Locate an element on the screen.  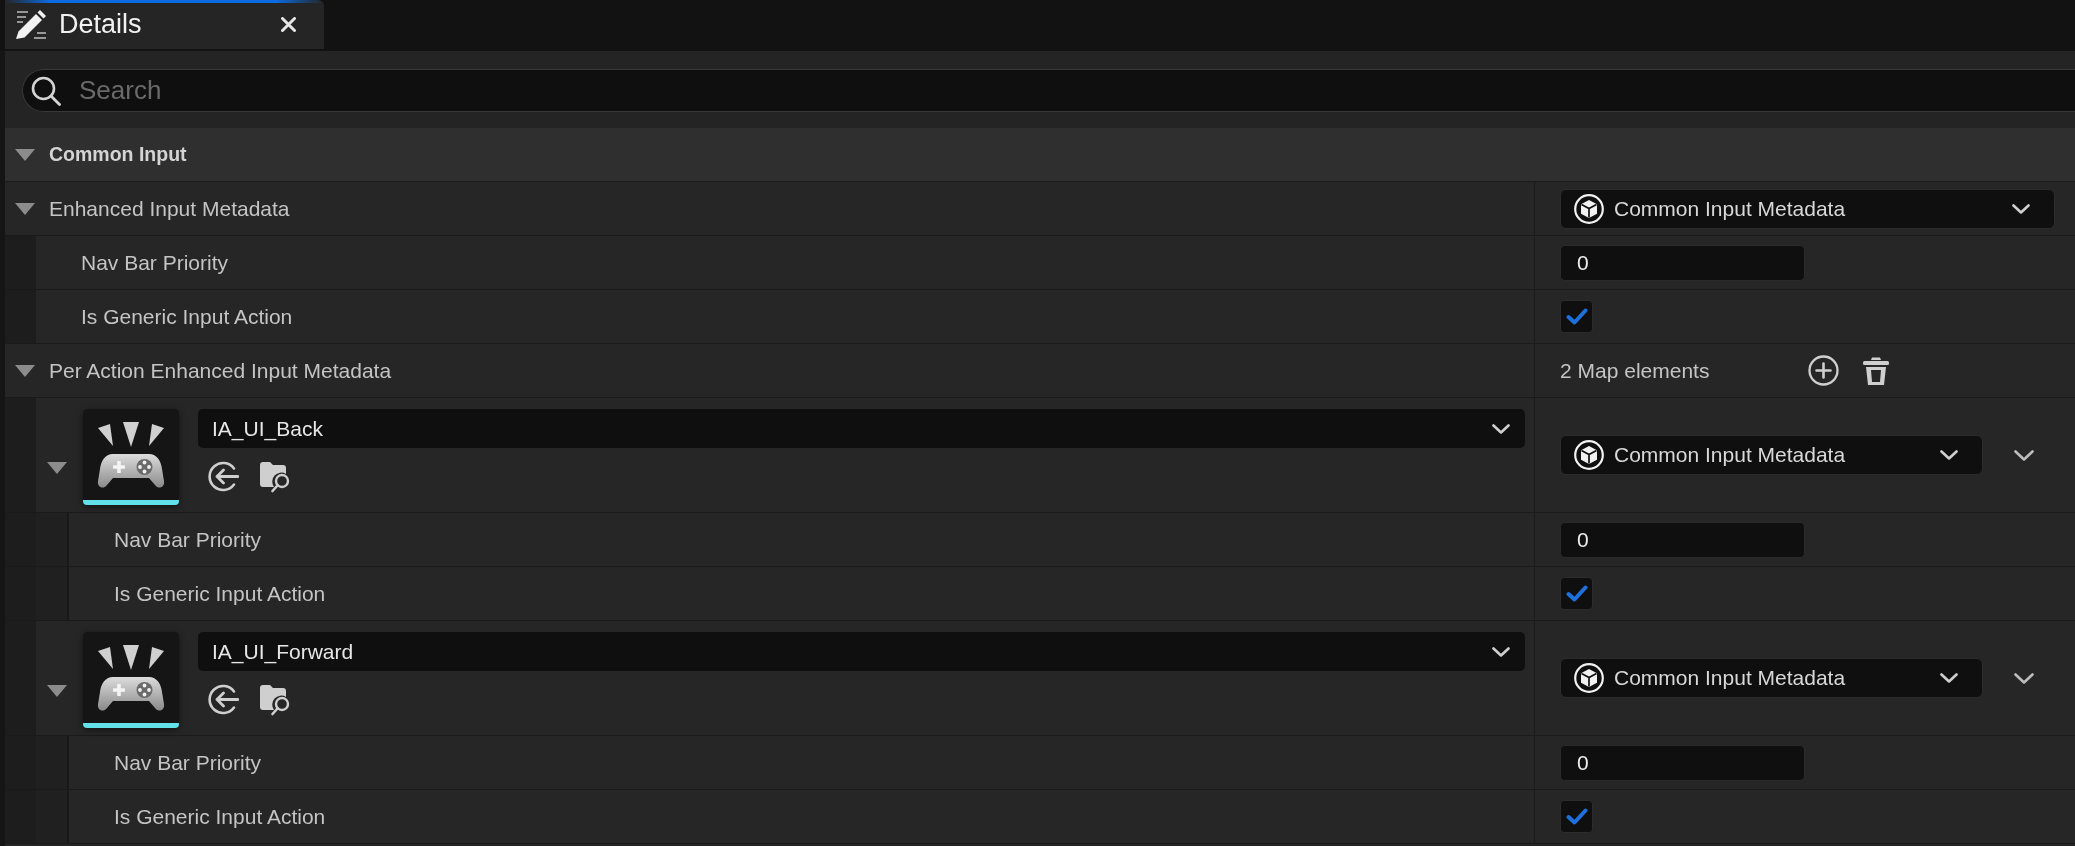
close-icon is located at coordinates (288, 24).